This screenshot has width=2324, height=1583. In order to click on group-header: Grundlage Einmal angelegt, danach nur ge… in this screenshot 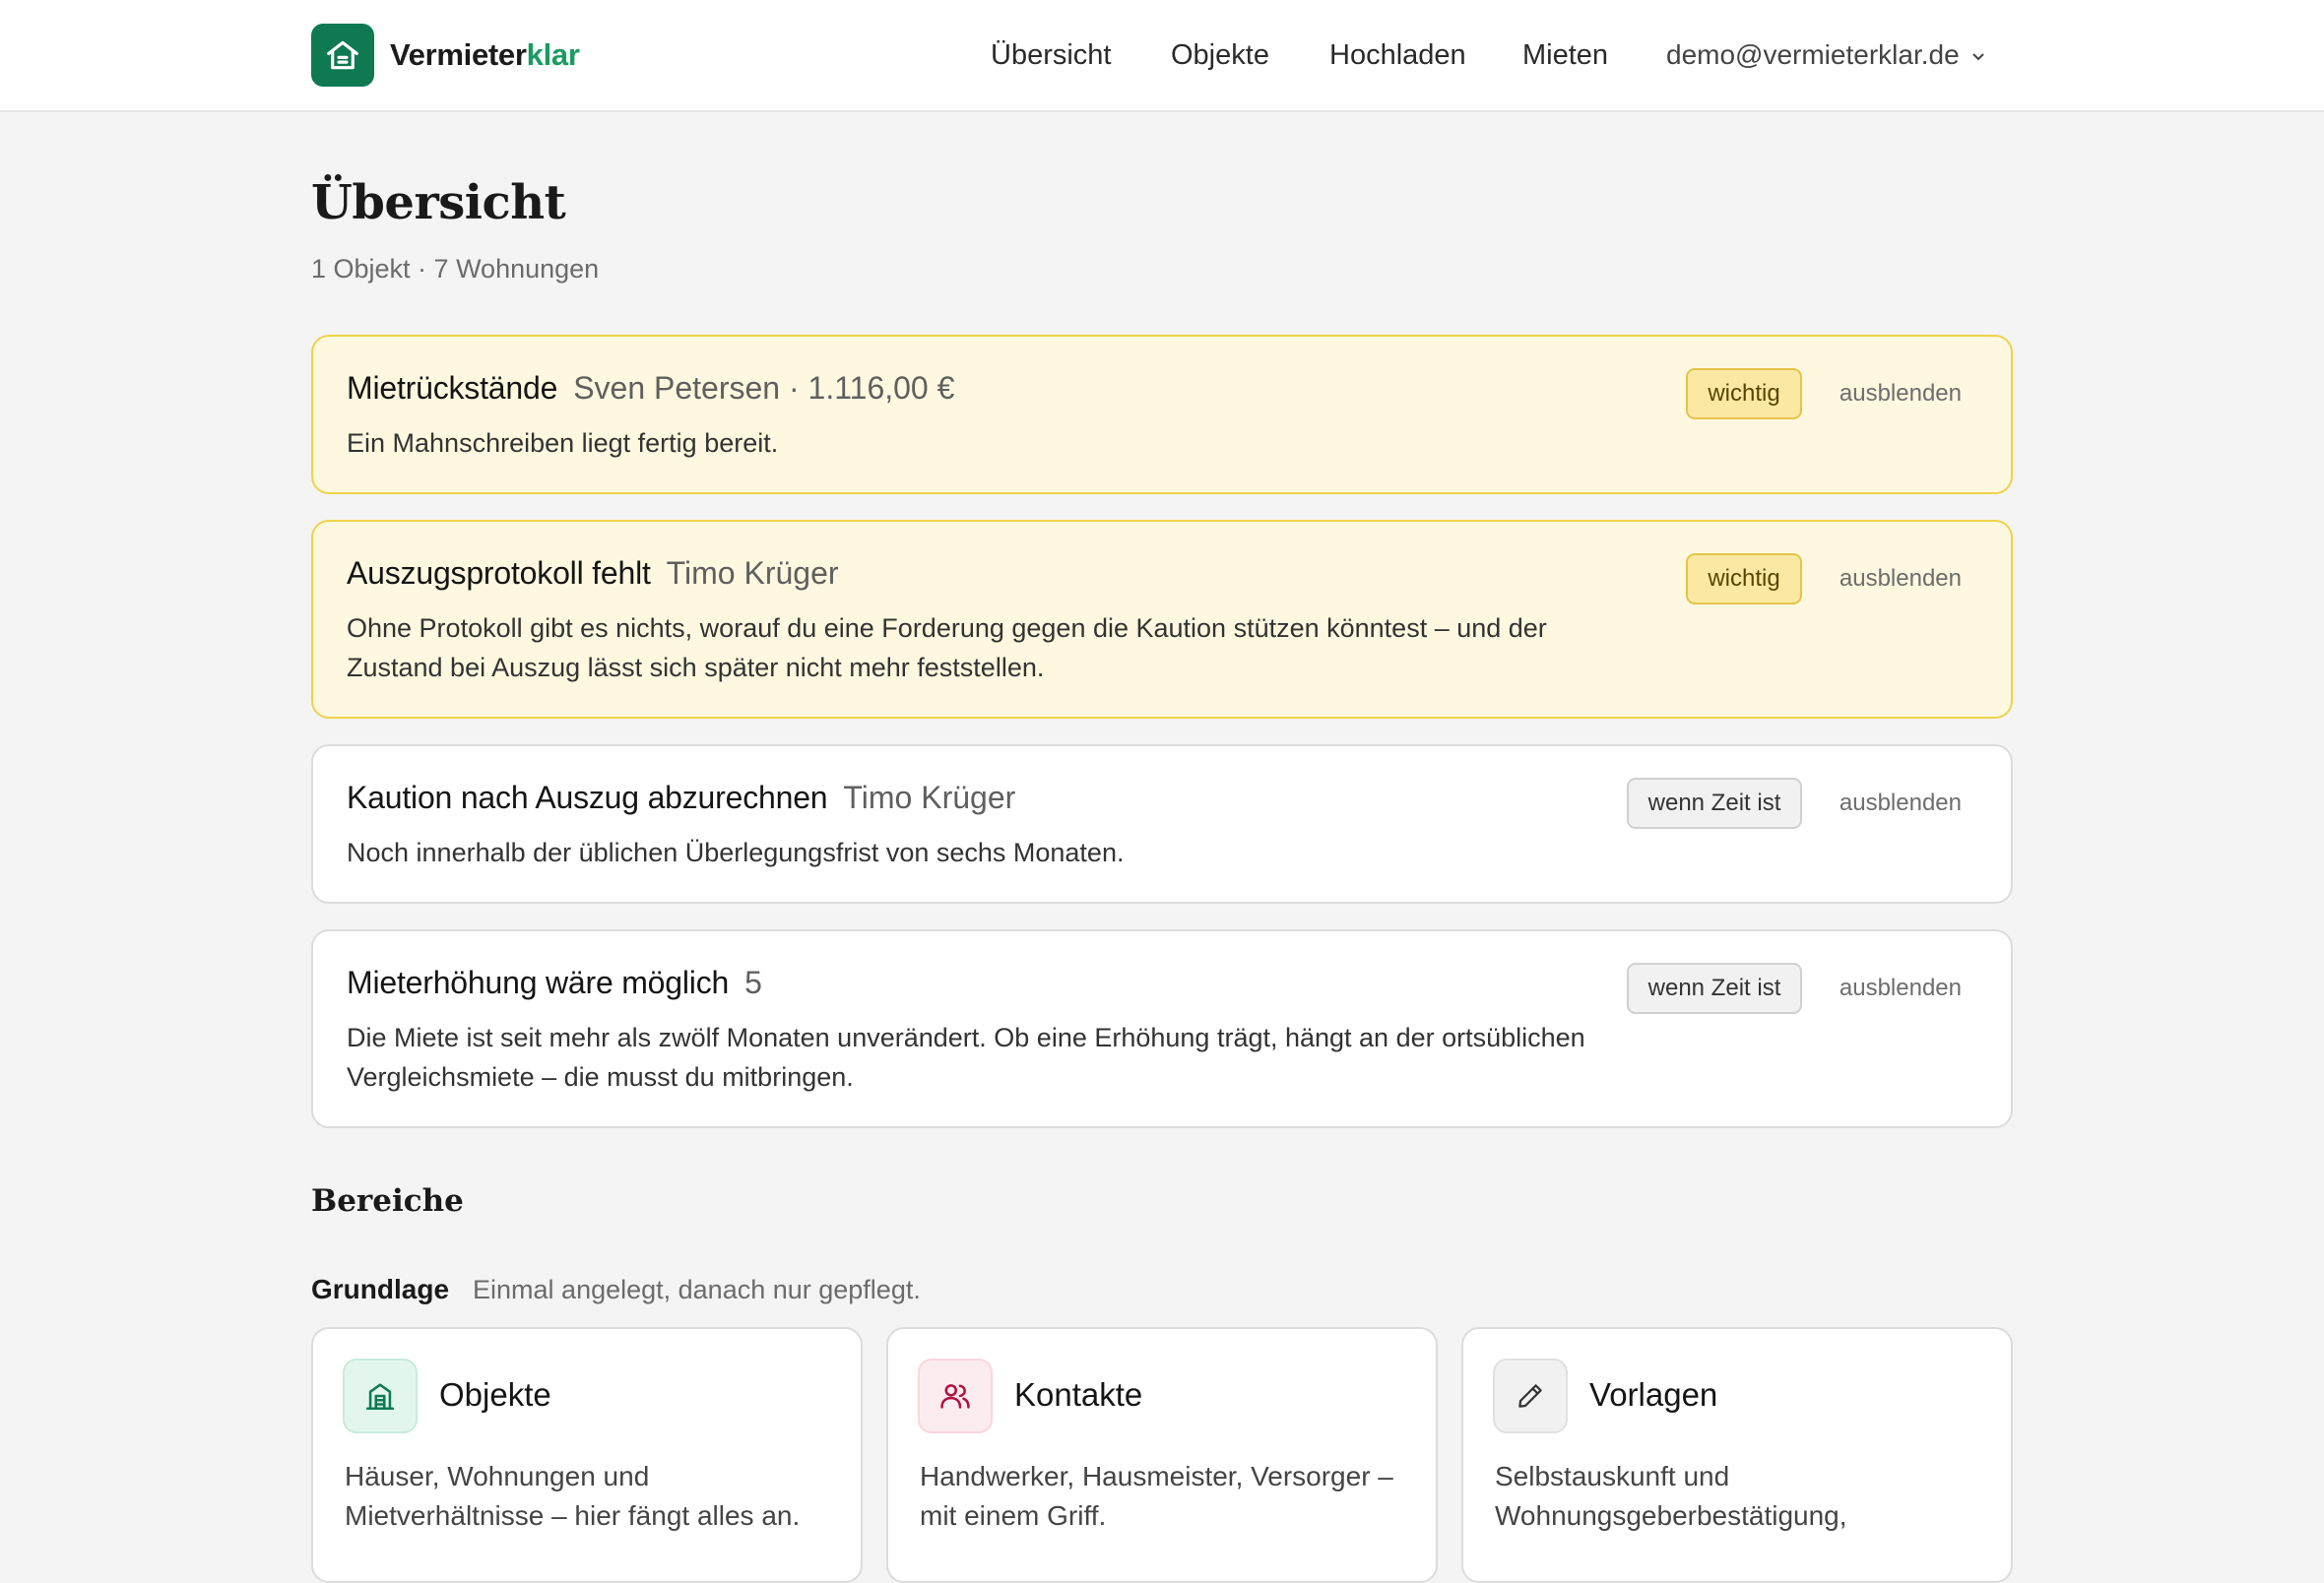, I will do `click(616, 1289)`.